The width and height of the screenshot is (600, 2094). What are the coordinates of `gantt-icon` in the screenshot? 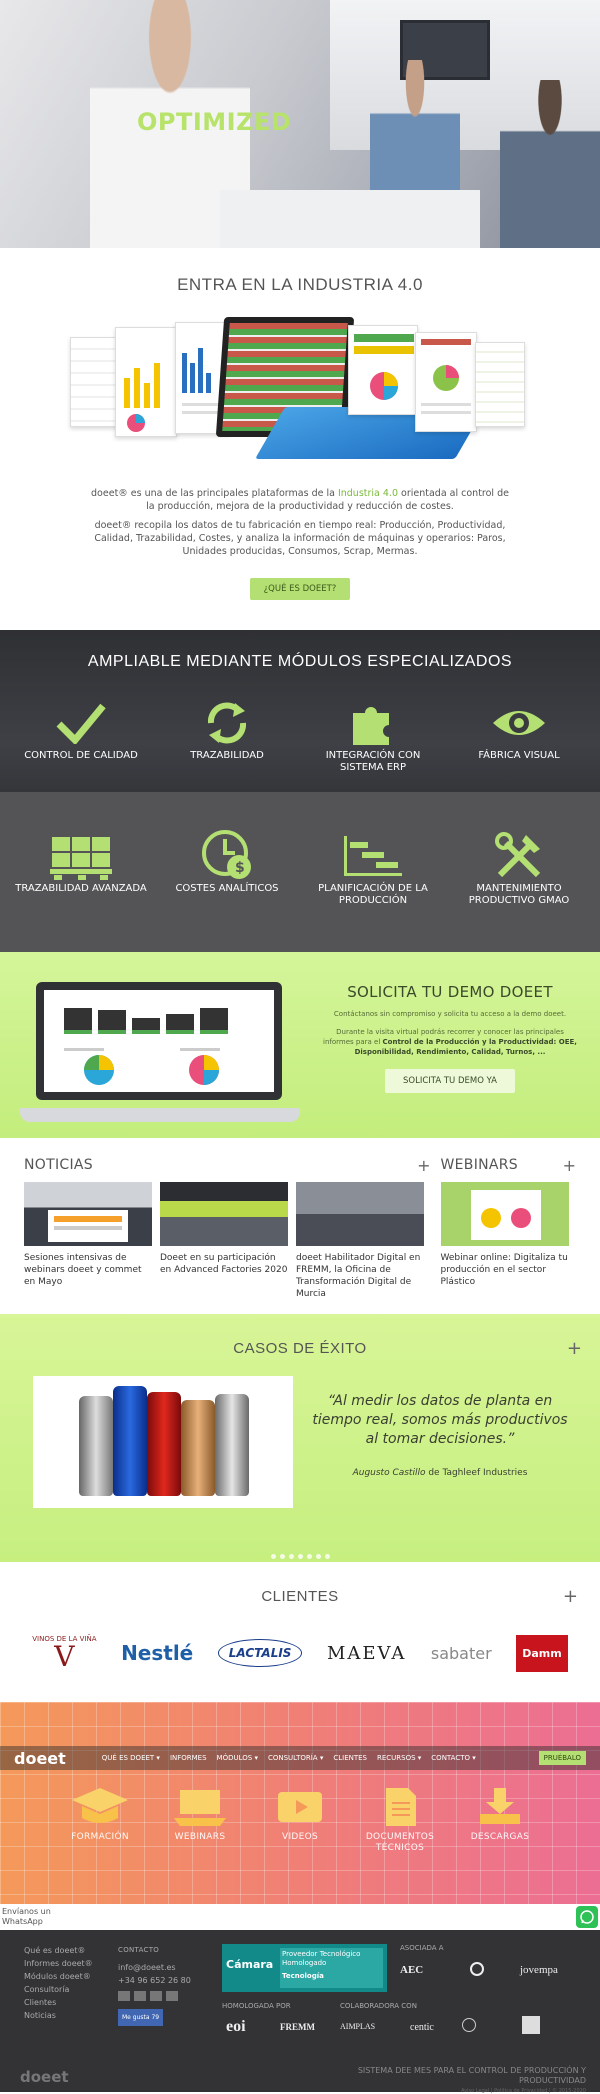 It's located at (373, 855).